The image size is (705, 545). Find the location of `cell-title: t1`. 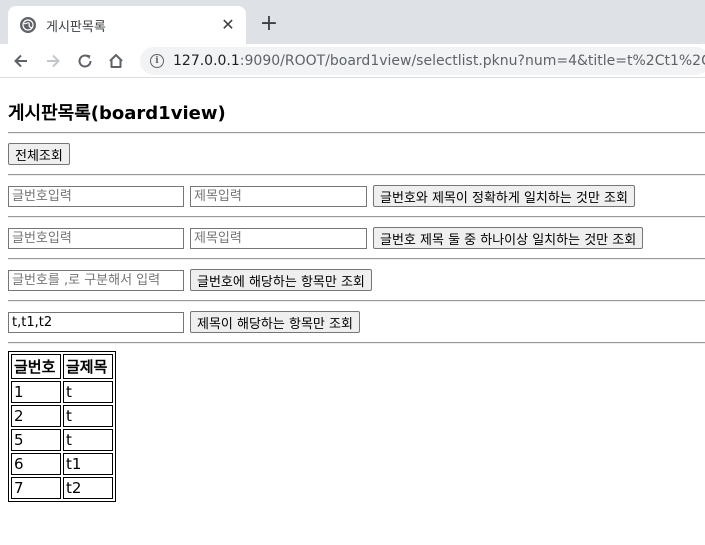

cell-title: t1 is located at coordinates (88, 464).